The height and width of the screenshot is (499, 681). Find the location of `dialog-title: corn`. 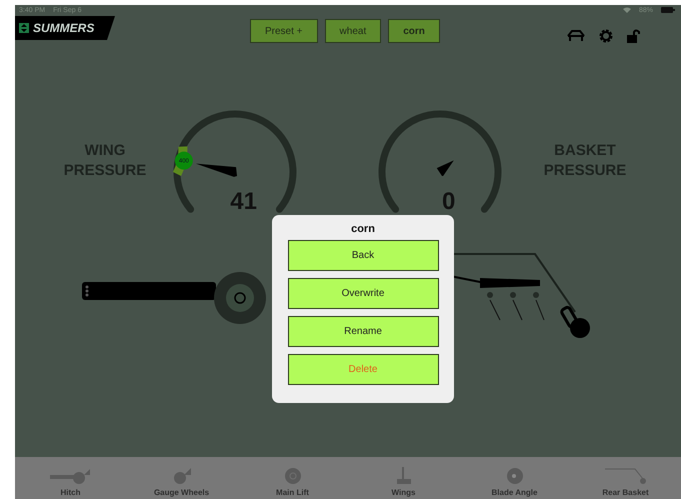

dialog-title: corn is located at coordinates (363, 229).